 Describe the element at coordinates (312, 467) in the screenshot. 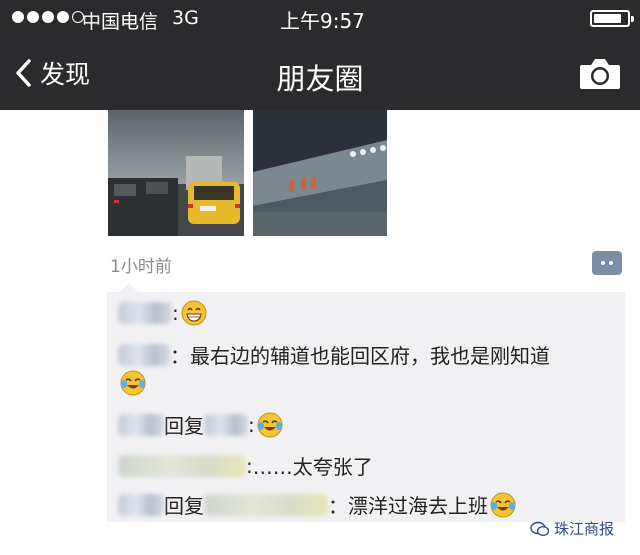

I see `comment-text: ……太夸张了` at that location.